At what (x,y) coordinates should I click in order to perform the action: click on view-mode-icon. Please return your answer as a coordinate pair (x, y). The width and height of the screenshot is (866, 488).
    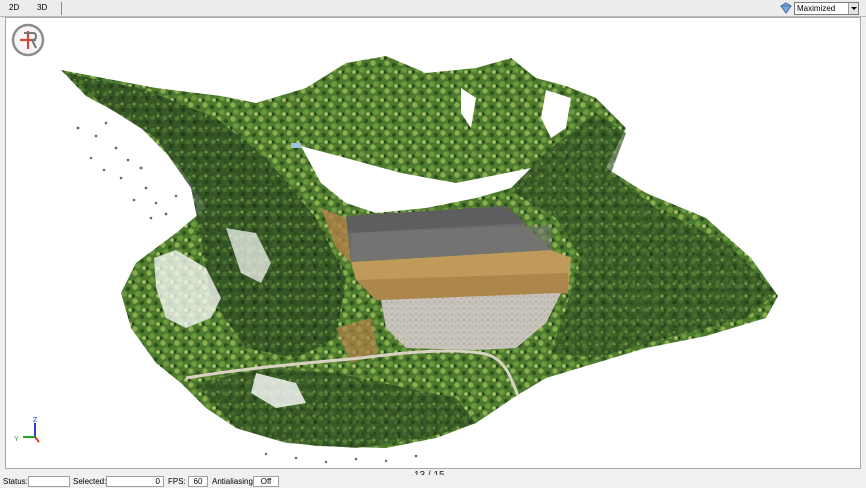
    Looking at the image, I should click on (786, 8).